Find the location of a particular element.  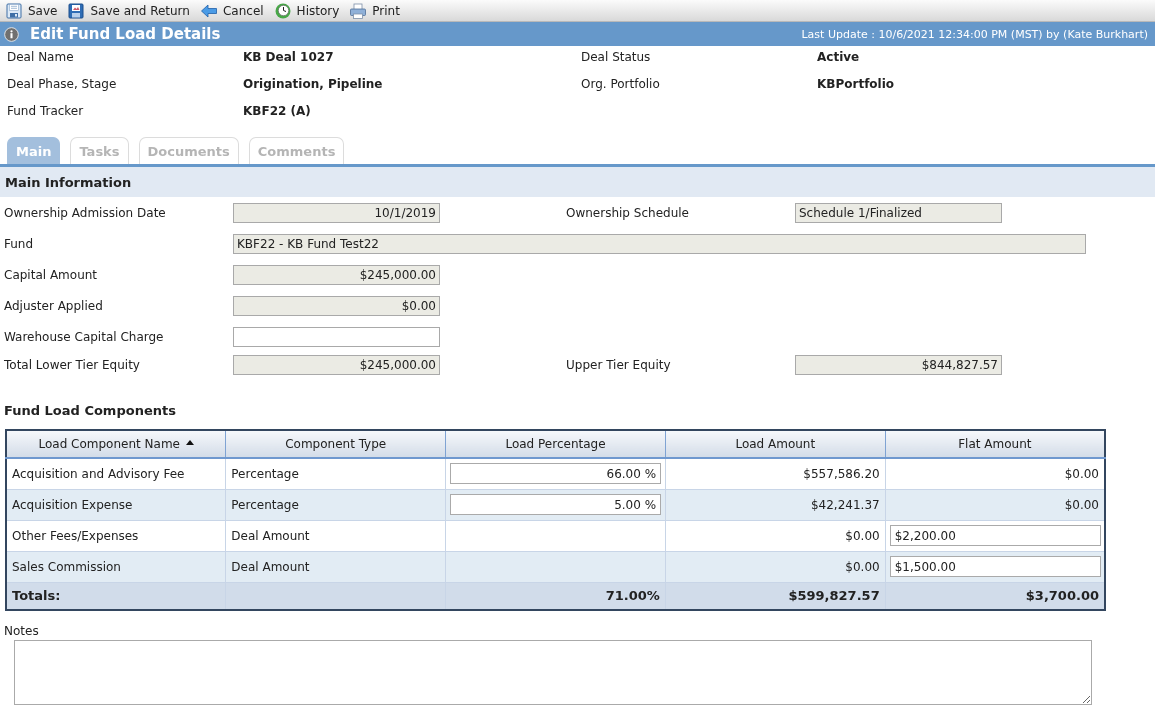

printer-icon is located at coordinates (358, 10).